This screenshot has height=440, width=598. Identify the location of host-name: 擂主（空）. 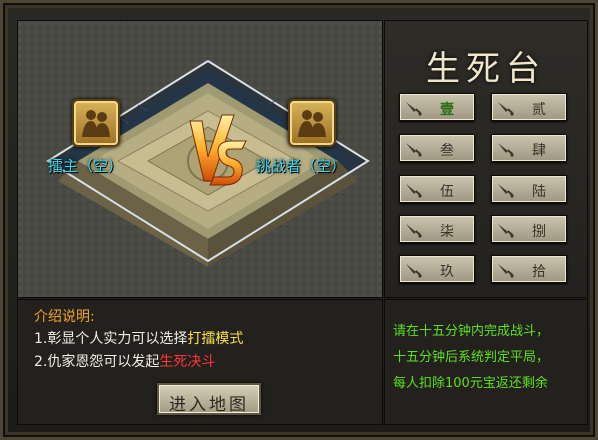
(86, 166).